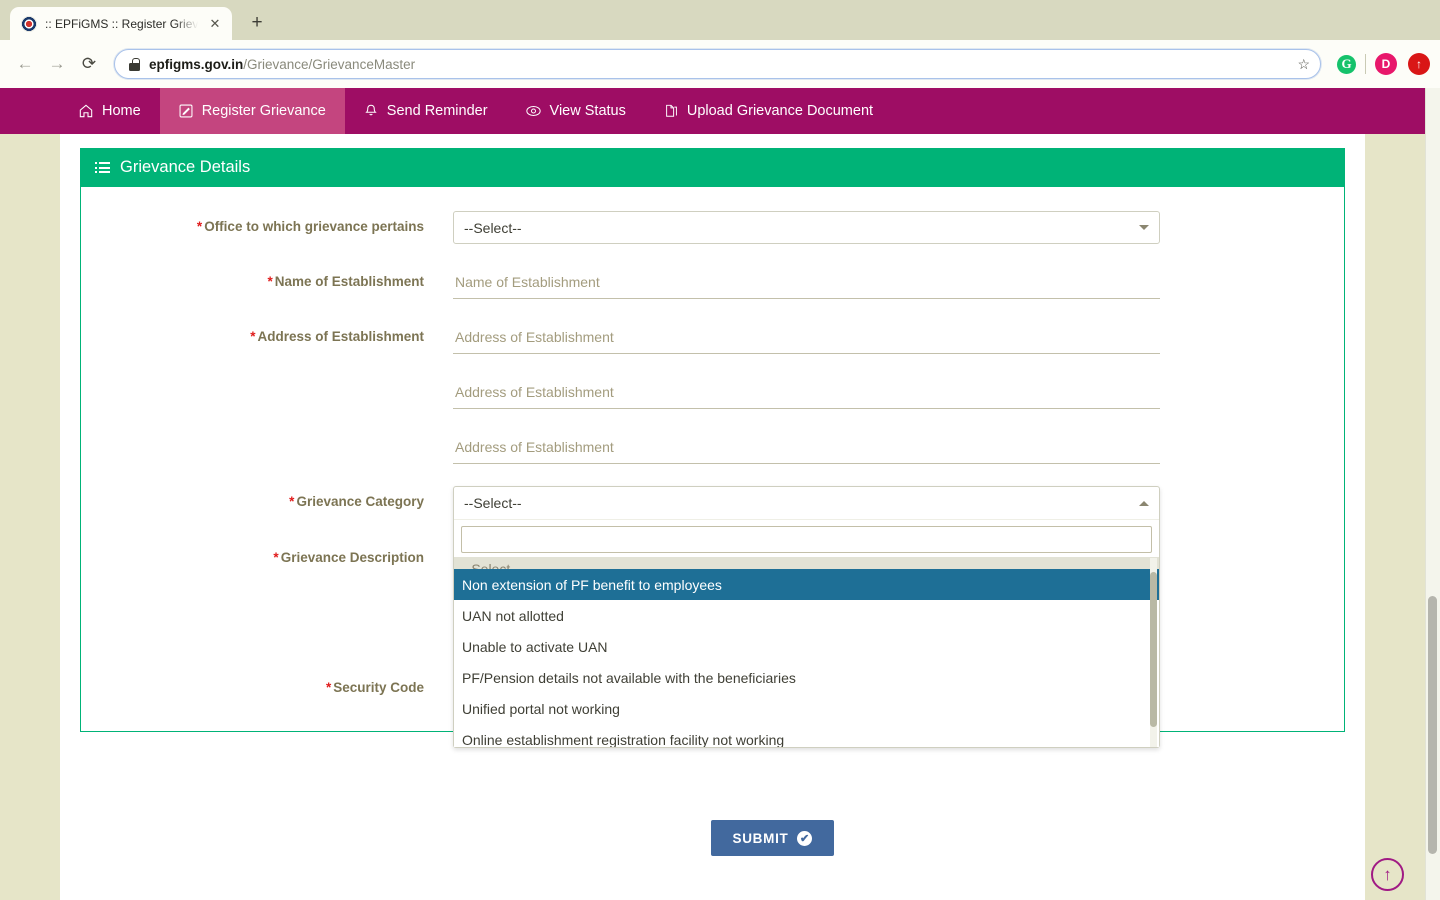 Image resolution: width=1440 pixels, height=900 pixels. Describe the element at coordinates (533, 111) in the screenshot. I see `eye-icon` at that location.